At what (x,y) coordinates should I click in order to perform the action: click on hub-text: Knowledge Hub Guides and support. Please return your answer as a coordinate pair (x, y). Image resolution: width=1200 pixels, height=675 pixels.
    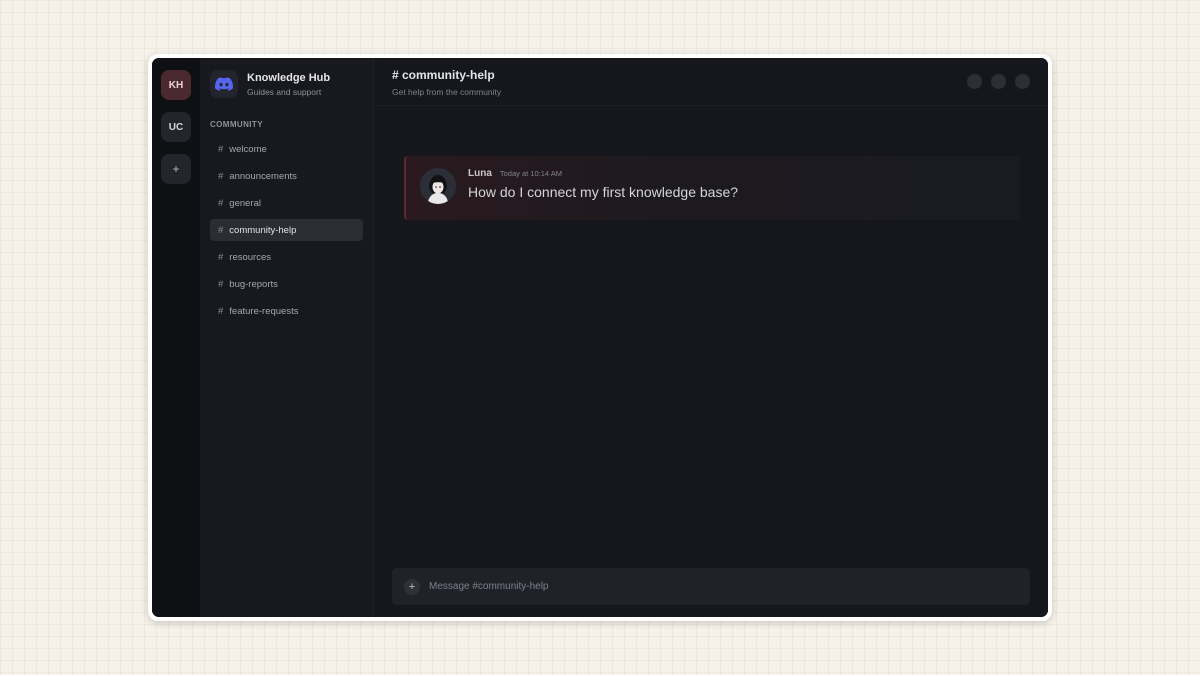
    Looking at the image, I should click on (288, 84).